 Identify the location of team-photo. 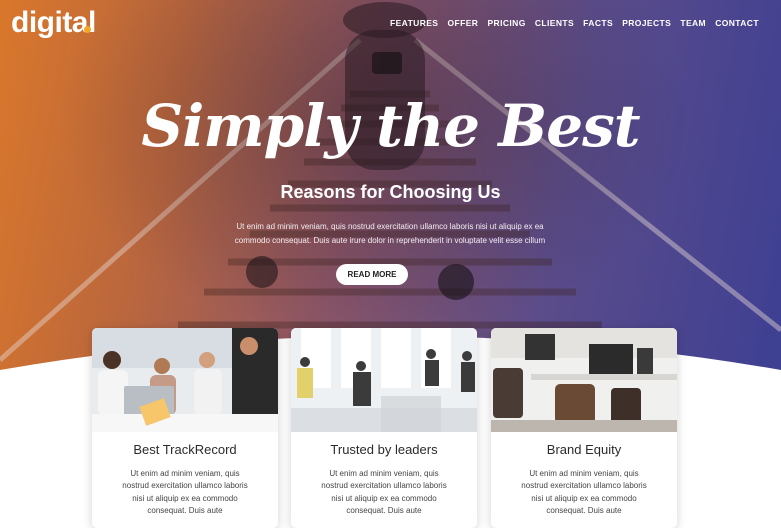
(185, 380).